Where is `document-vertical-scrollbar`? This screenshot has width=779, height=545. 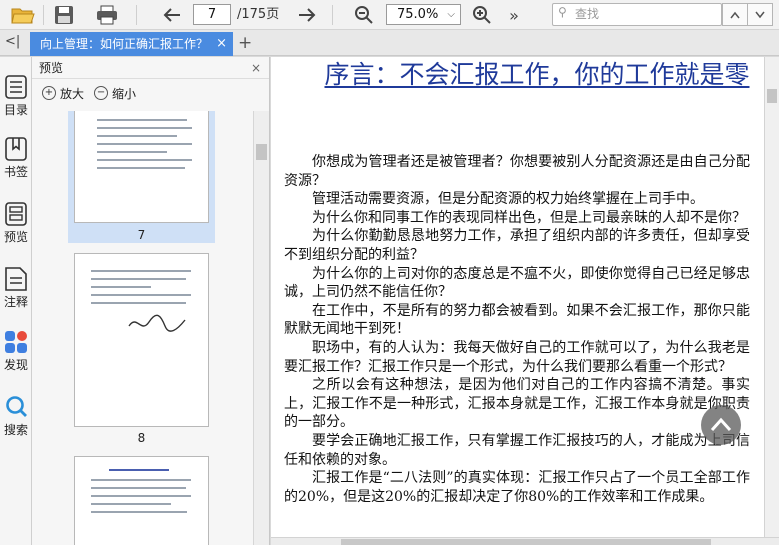 document-vertical-scrollbar is located at coordinates (771, 297).